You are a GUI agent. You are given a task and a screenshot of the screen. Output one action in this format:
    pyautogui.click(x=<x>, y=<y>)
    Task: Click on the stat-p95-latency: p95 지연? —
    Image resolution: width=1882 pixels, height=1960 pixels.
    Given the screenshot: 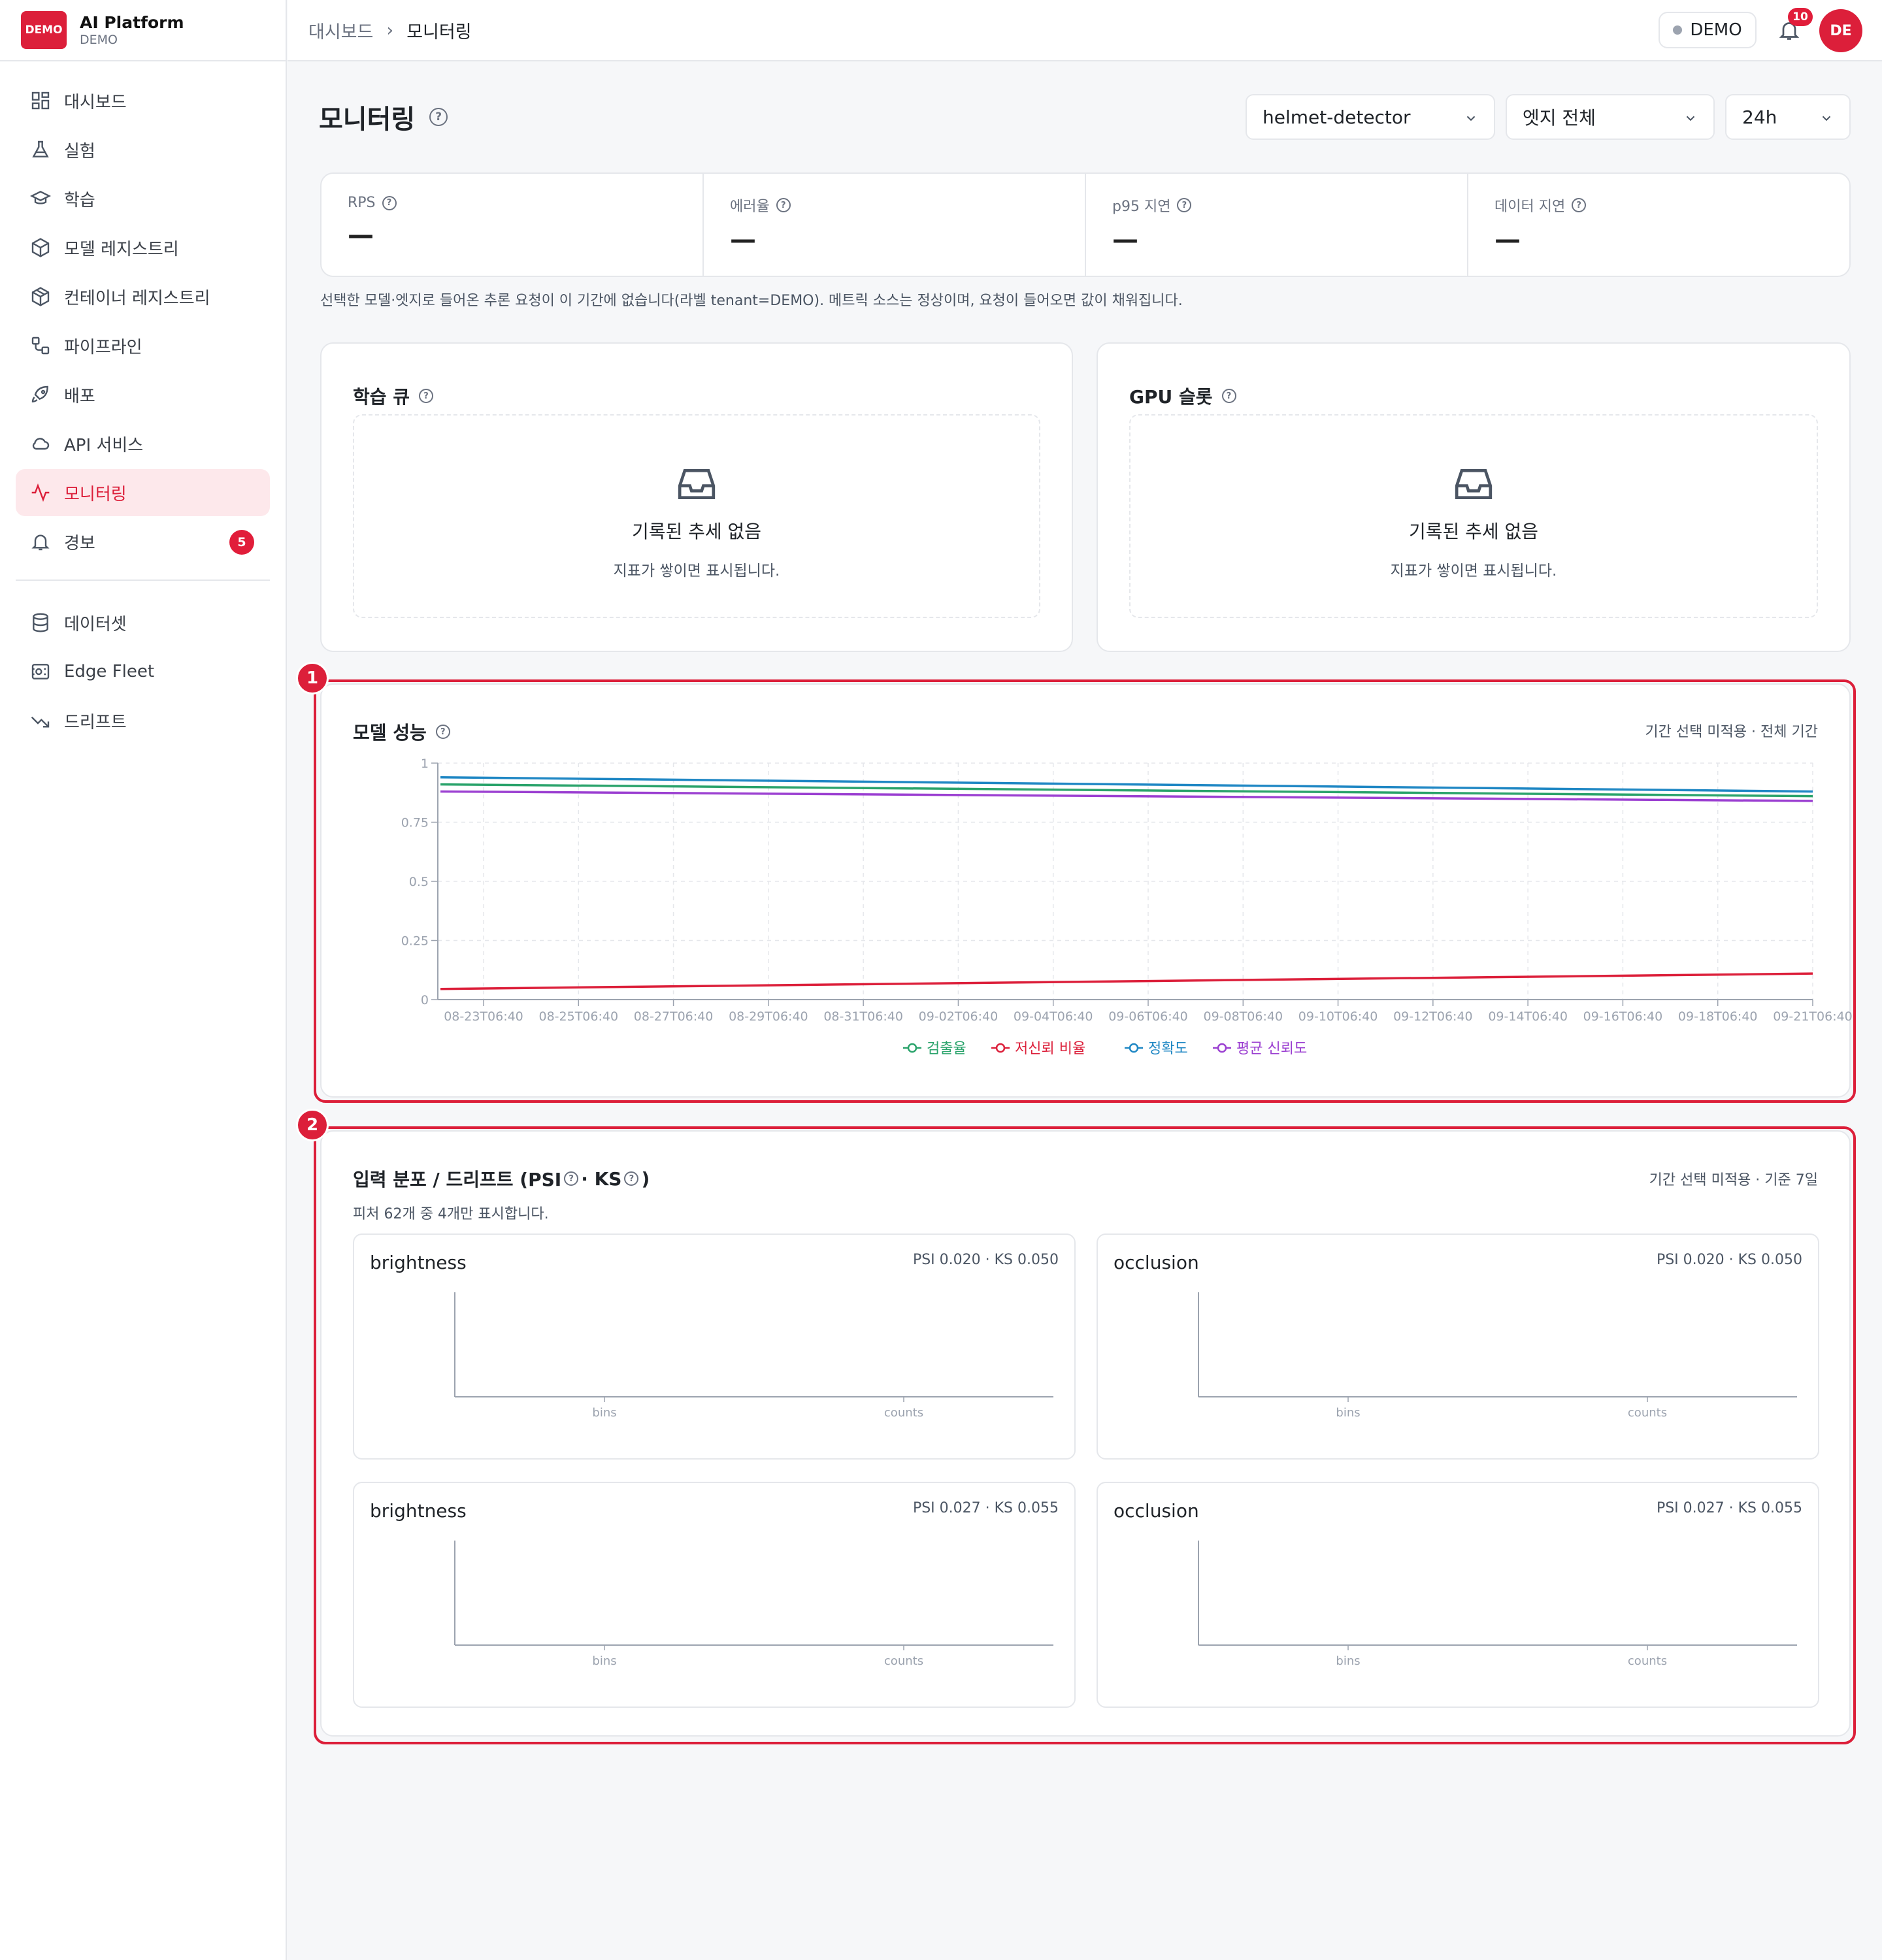 What is the action you would take?
    pyautogui.click(x=1277, y=225)
    